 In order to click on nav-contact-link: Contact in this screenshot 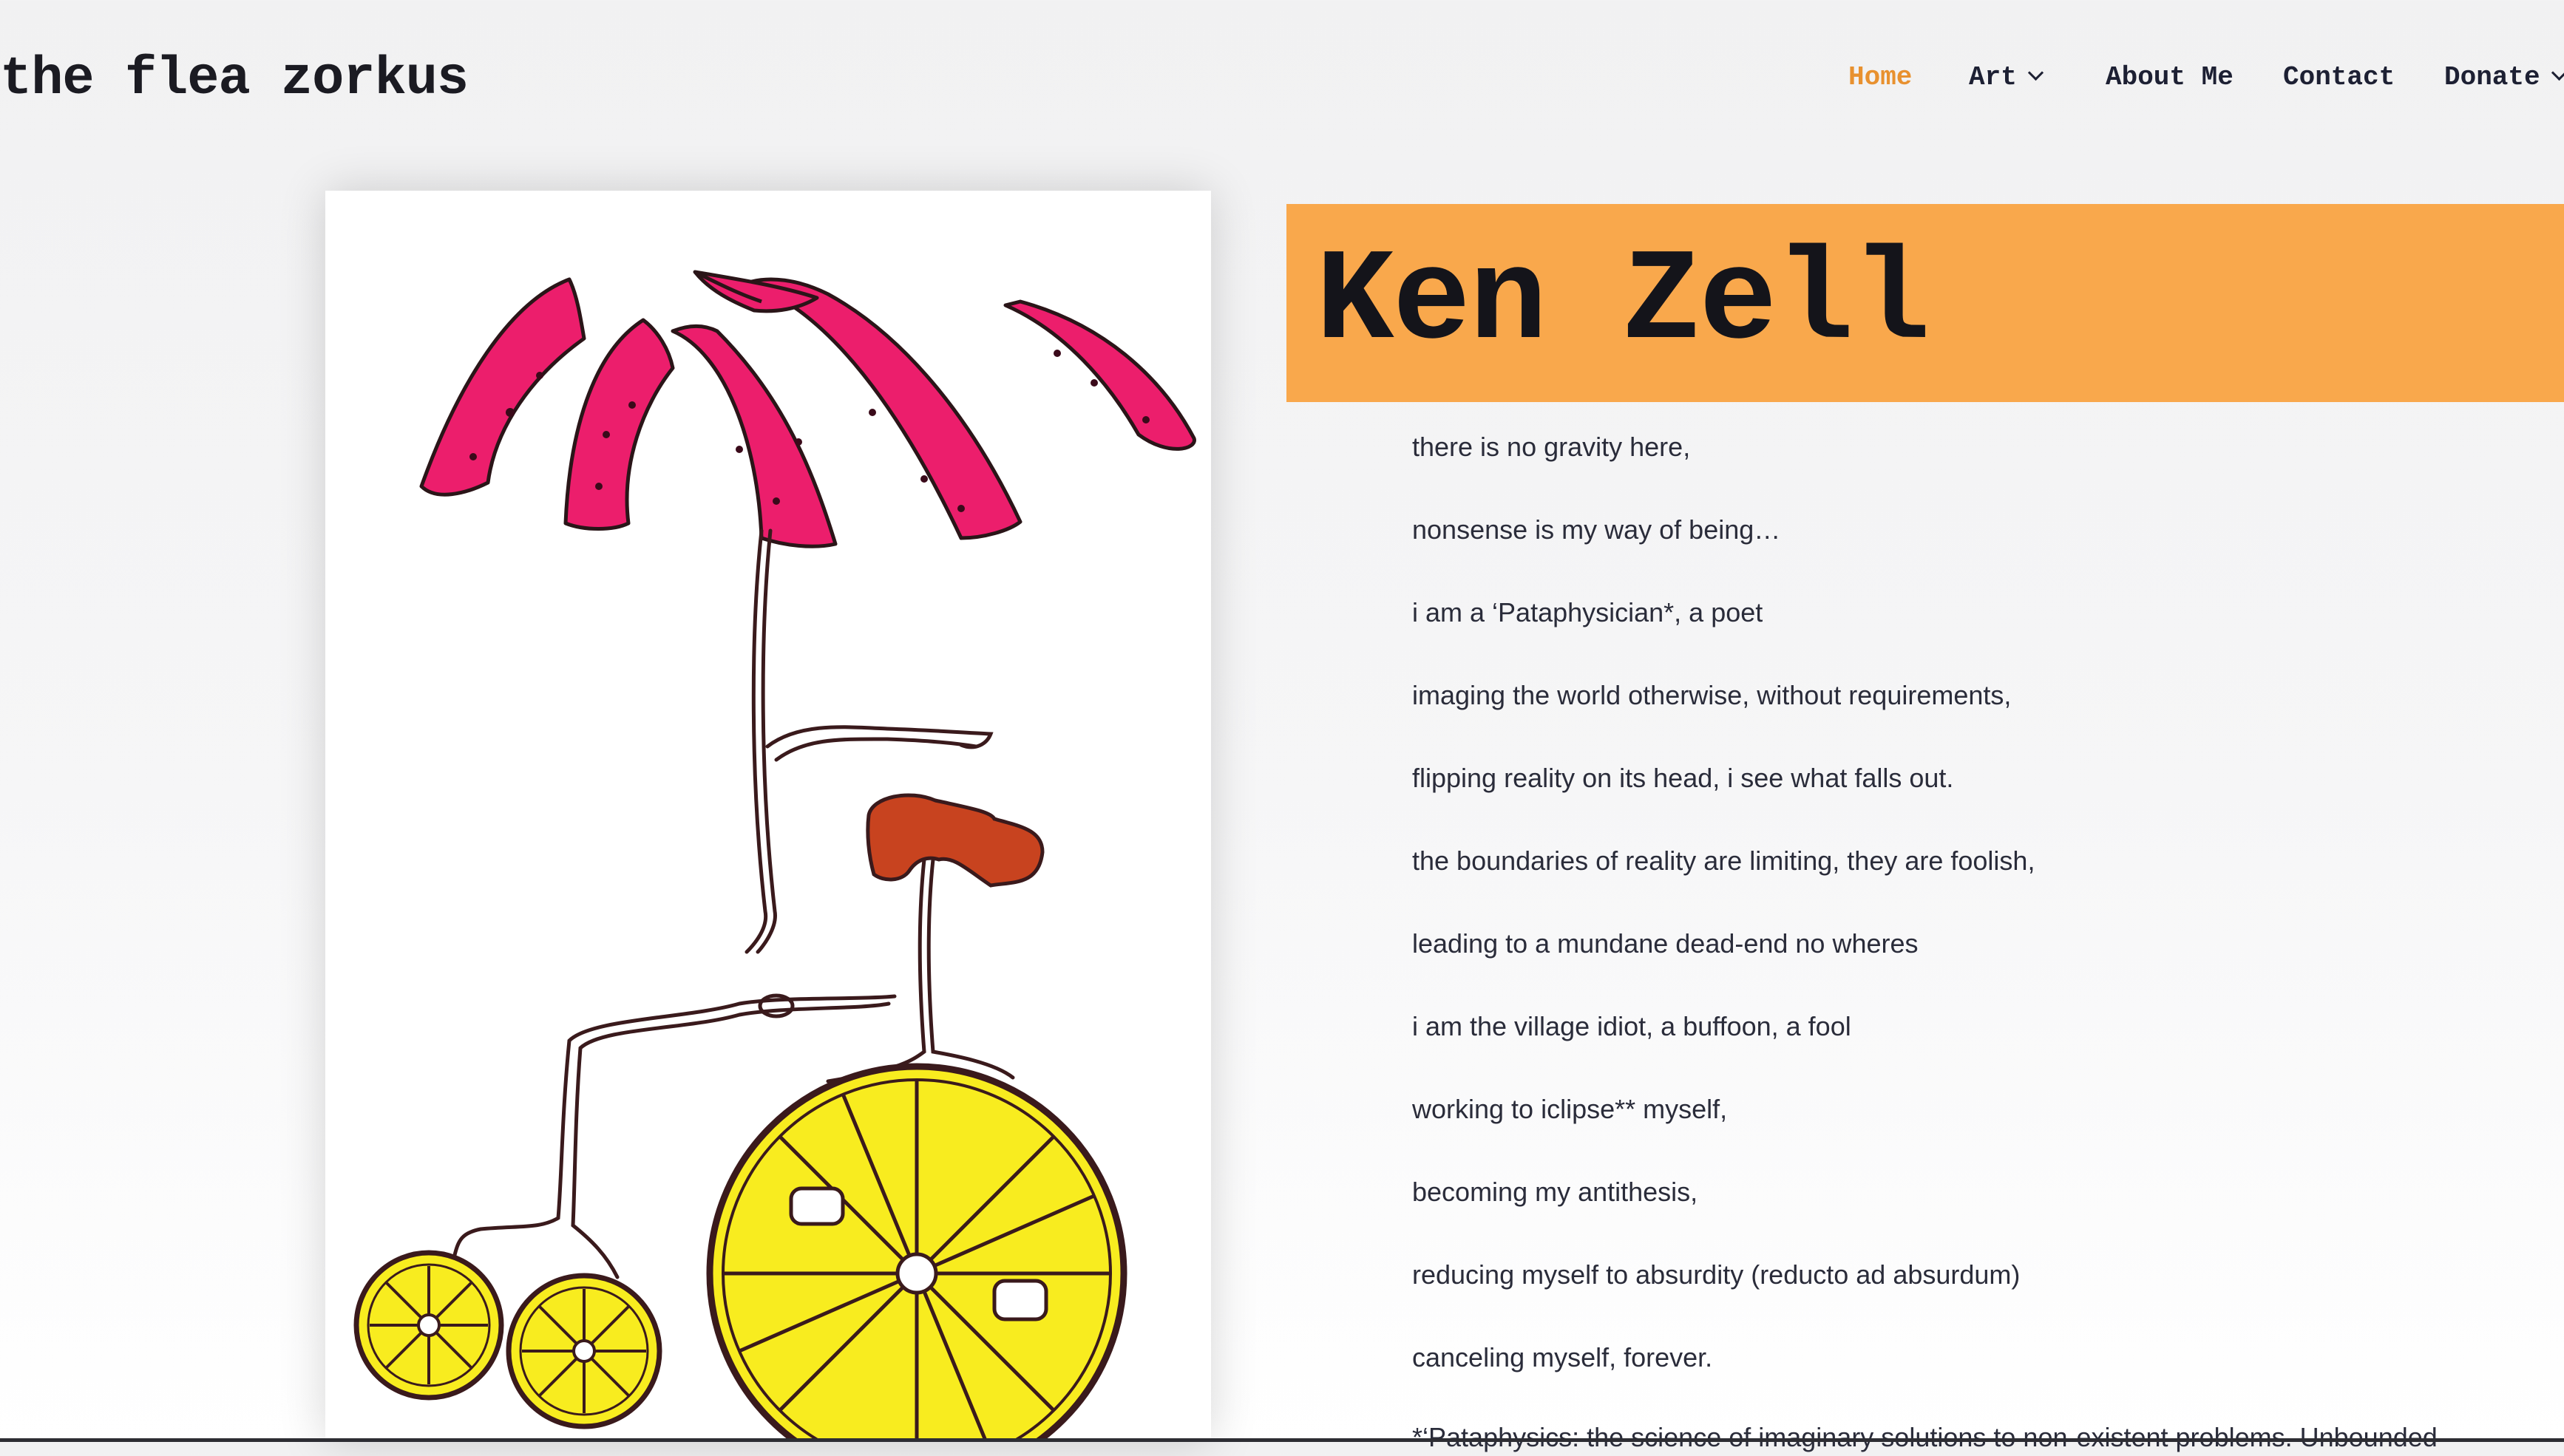, I will do `click(2339, 77)`.